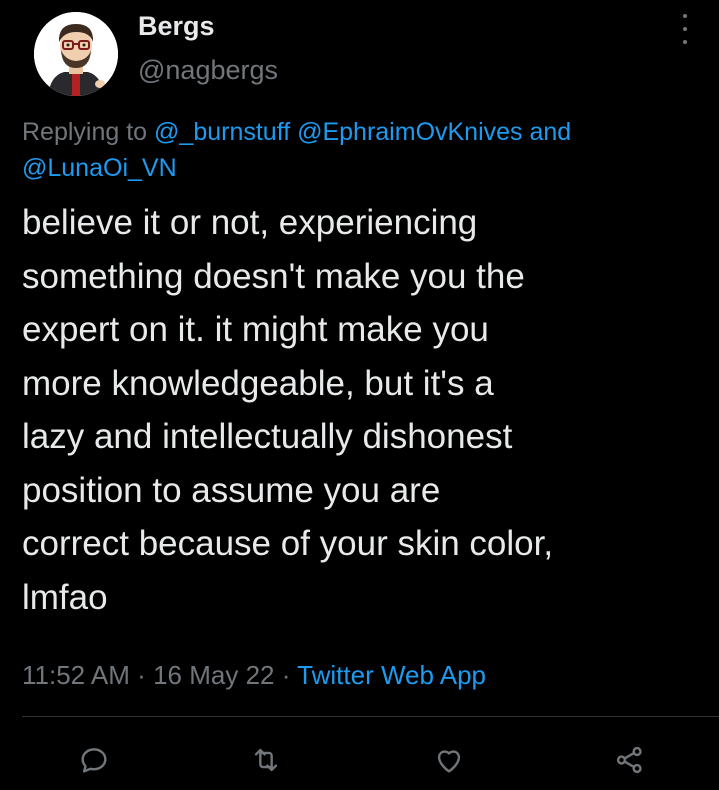 The width and height of the screenshot is (719, 790). I want to click on share-icon, so click(629, 760).